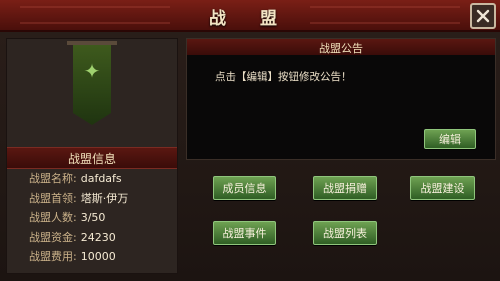 Image resolution: width=500 pixels, height=281 pixels. I want to click on info-value: 3/50, so click(93, 217).